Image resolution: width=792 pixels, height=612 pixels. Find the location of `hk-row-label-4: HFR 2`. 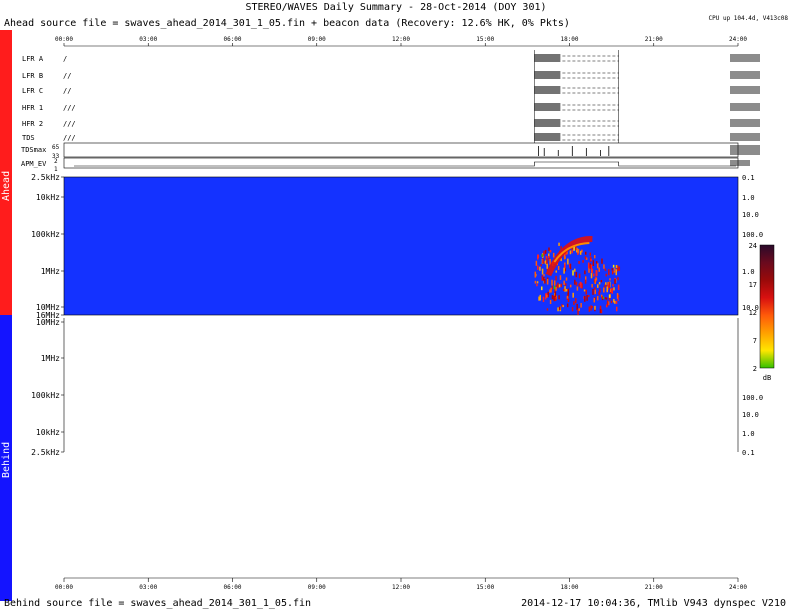

hk-row-label-4: HFR 2 is located at coordinates (32, 124).